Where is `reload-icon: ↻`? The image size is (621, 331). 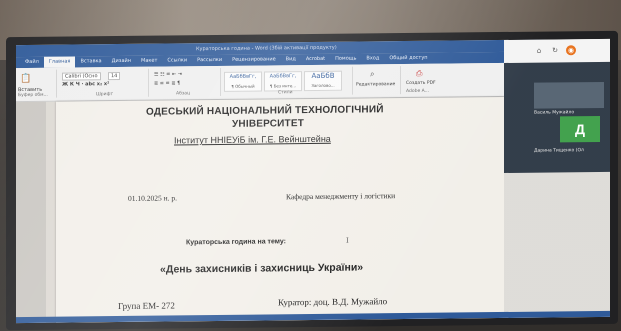 reload-icon: ↻ is located at coordinates (555, 50).